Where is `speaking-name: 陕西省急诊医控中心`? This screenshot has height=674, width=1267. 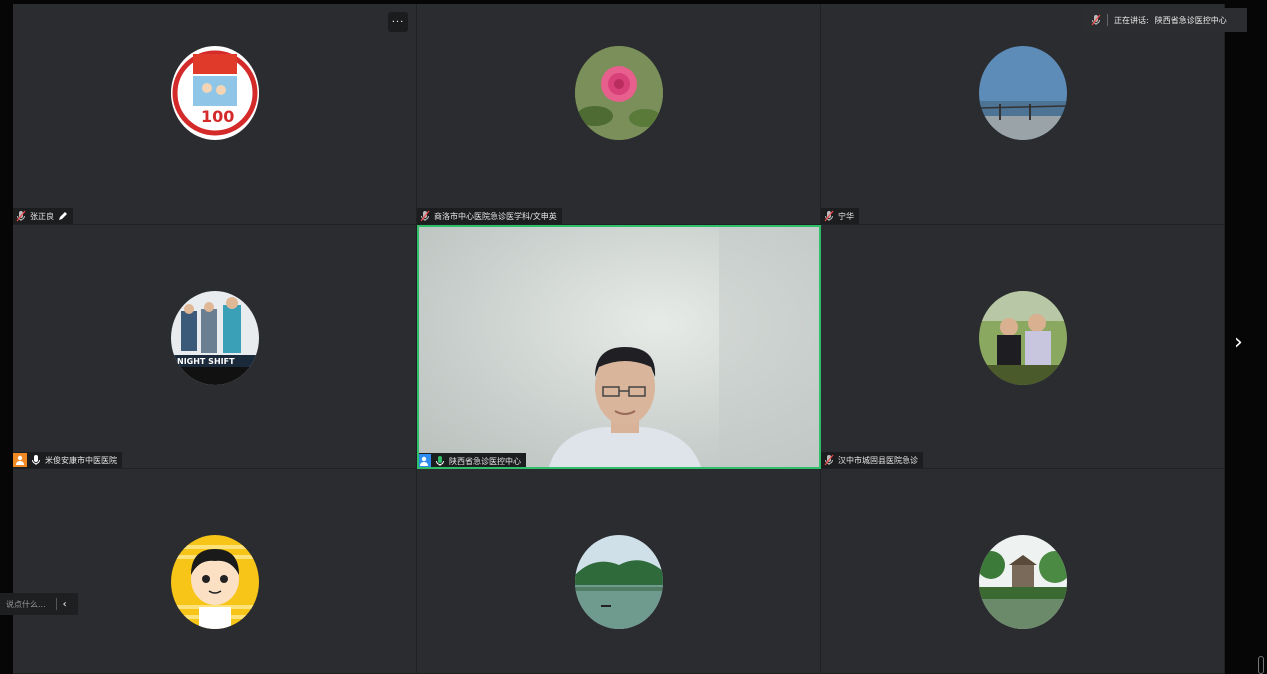
speaking-name: 陕西省急诊医控中心 is located at coordinates (1190, 20).